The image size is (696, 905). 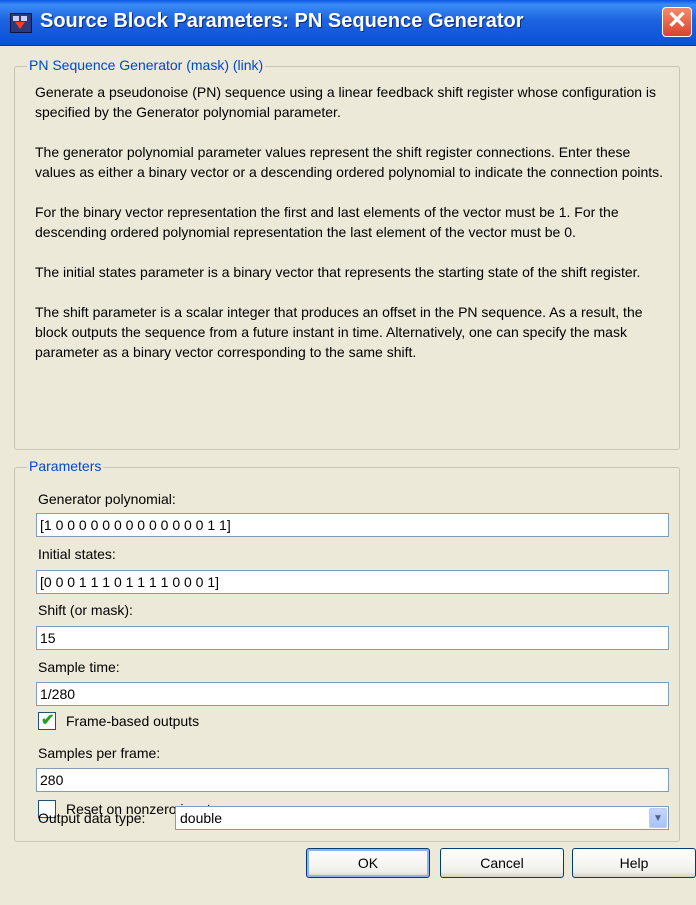 I want to click on frame-based-checkbox: ✔, so click(x=47, y=721).